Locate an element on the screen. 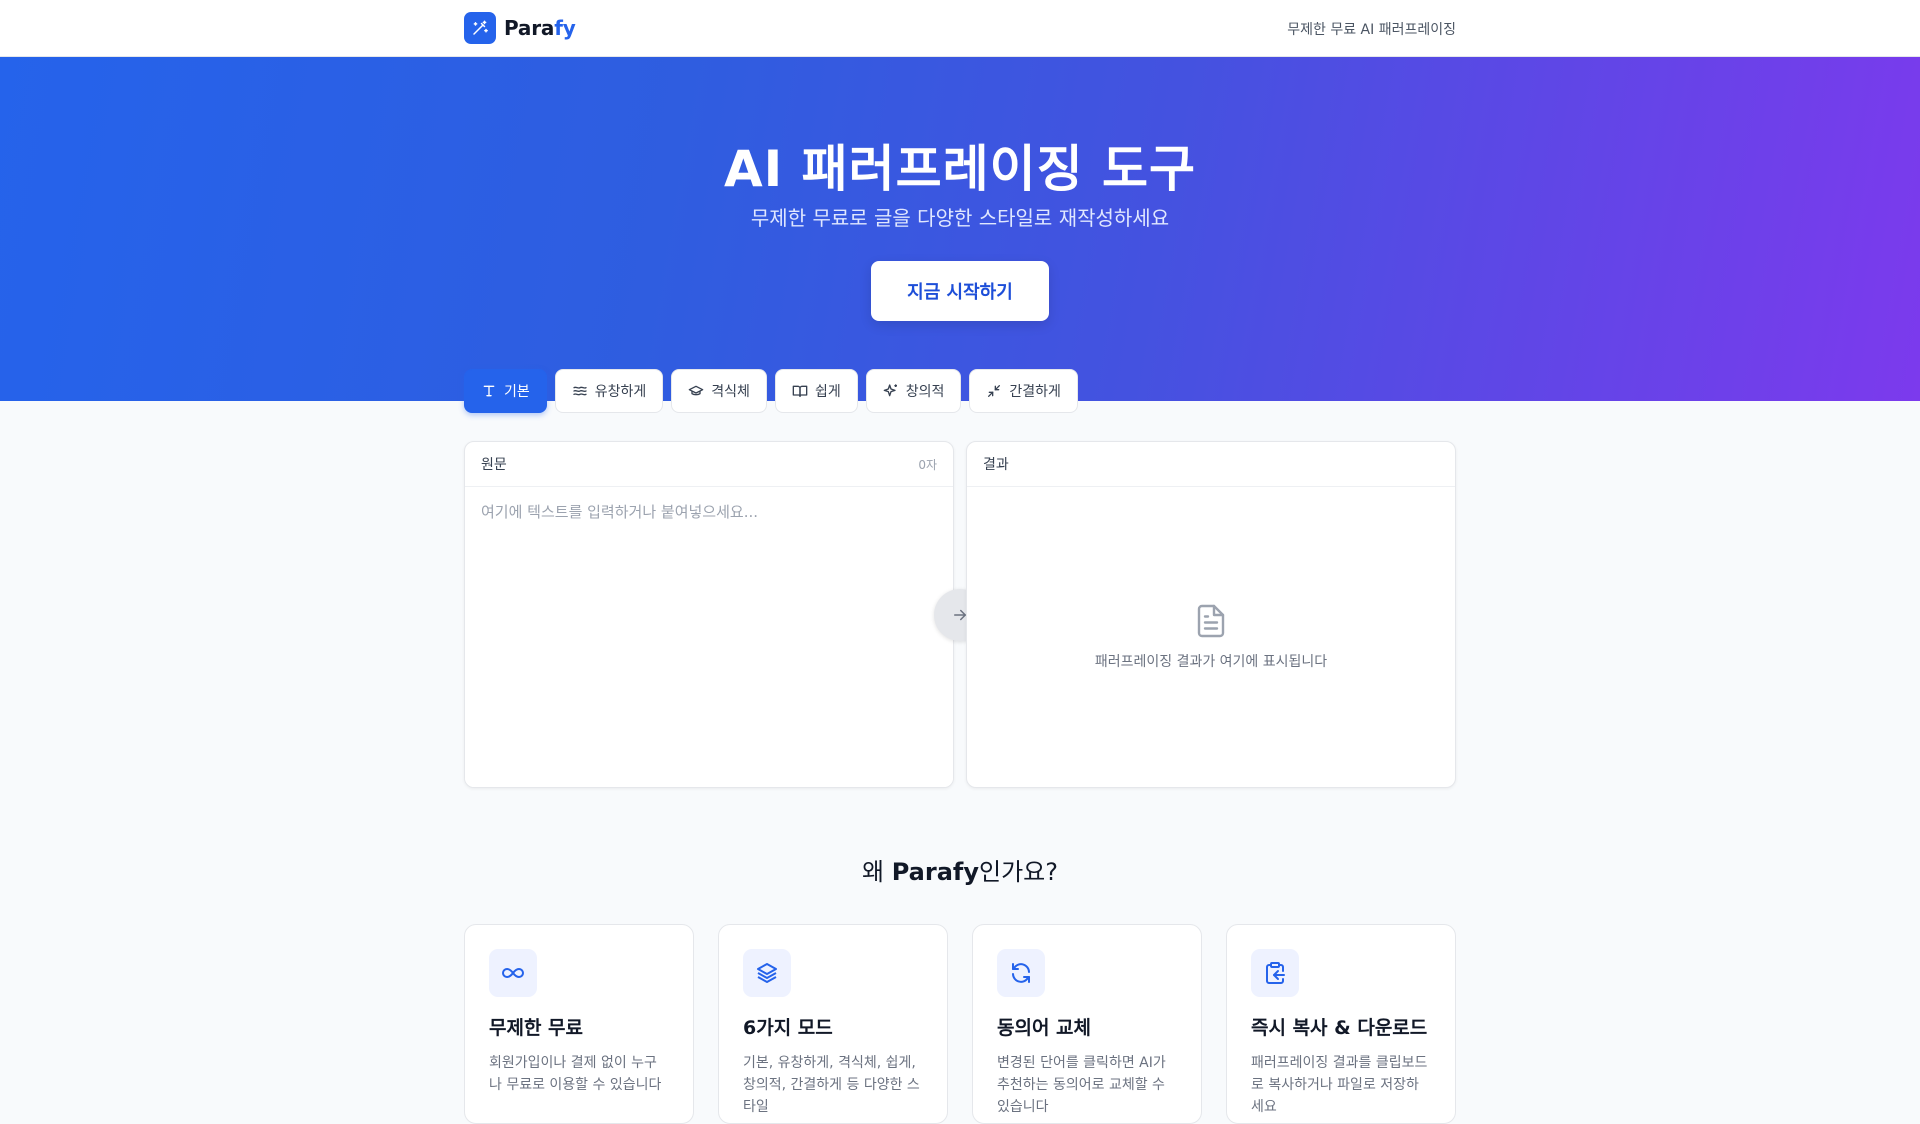  sparkles-icon is located at coordinates (890, 390).